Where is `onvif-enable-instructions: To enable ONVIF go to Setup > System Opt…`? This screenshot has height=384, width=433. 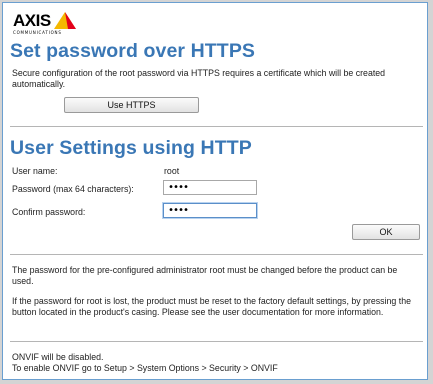
onvif-enable-instructions: To enable ONVIF go to Setup > System Opt… is located at coordinates (145, 368).